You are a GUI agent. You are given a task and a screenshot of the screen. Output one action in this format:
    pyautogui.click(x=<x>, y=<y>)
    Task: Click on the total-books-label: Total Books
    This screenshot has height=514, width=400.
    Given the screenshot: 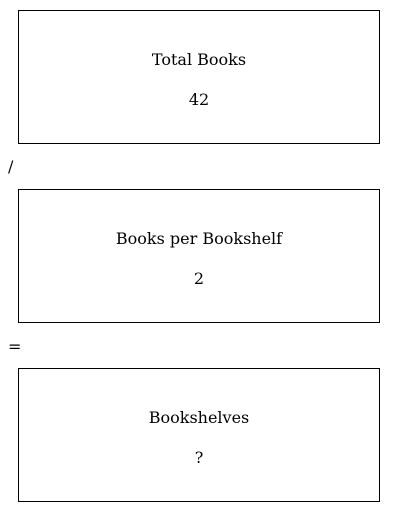 What is the action you would take?
    pyautogui.click(x=199, y=59)
    